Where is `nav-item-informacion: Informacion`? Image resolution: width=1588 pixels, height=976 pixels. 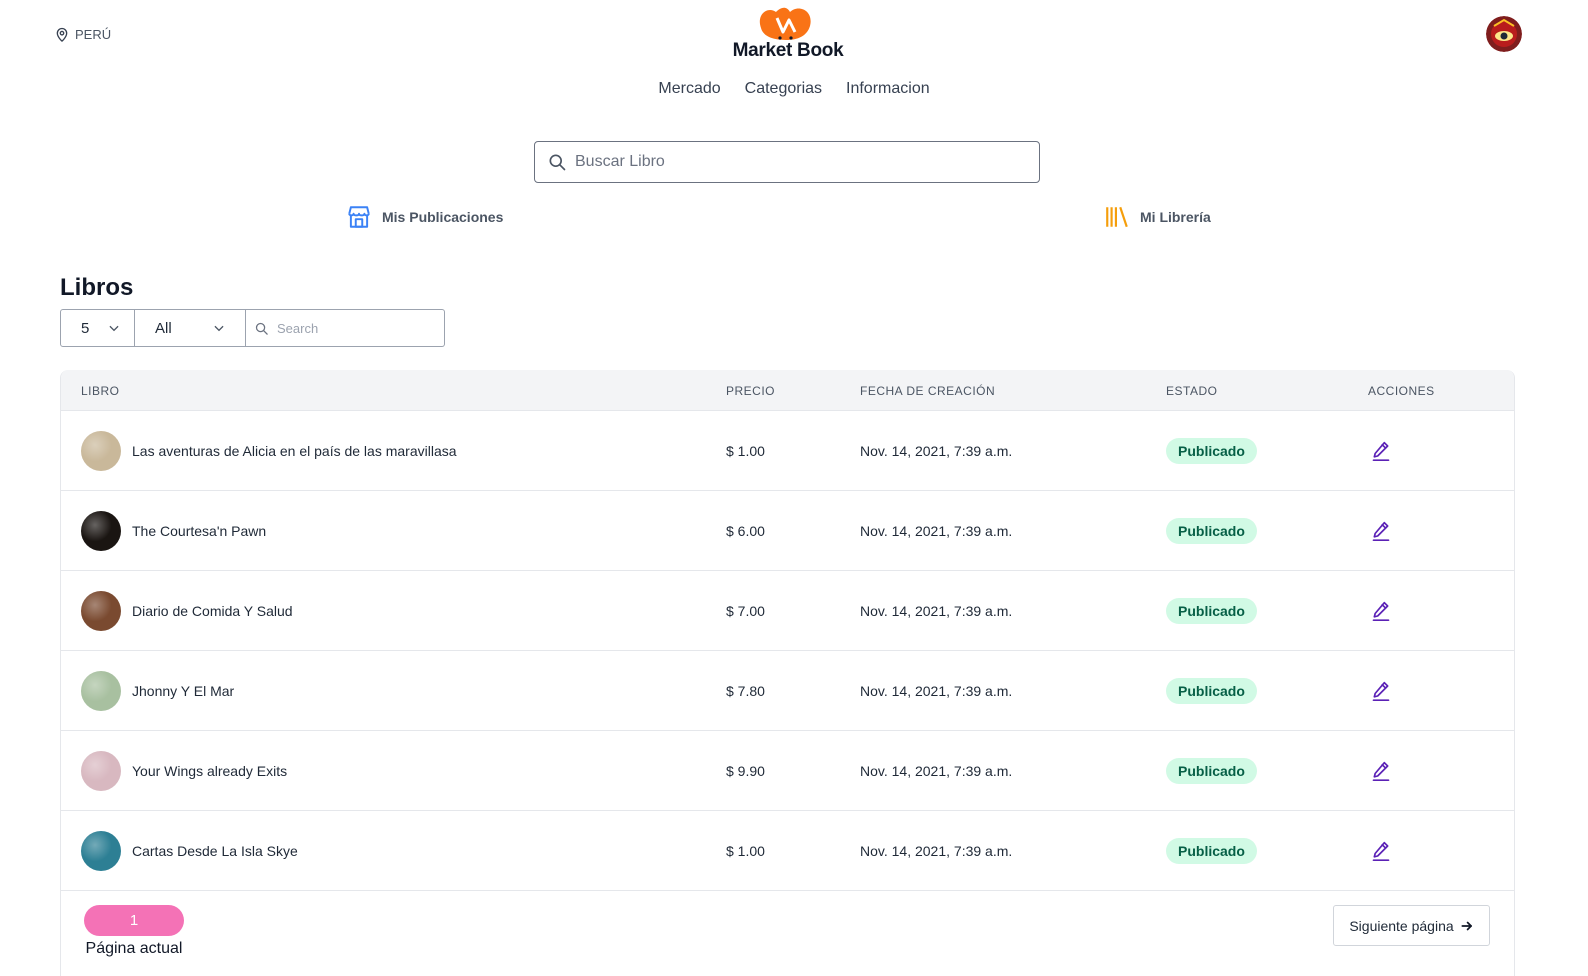 nav-item-informacion: Informacion is located at coordinates (888, 89).